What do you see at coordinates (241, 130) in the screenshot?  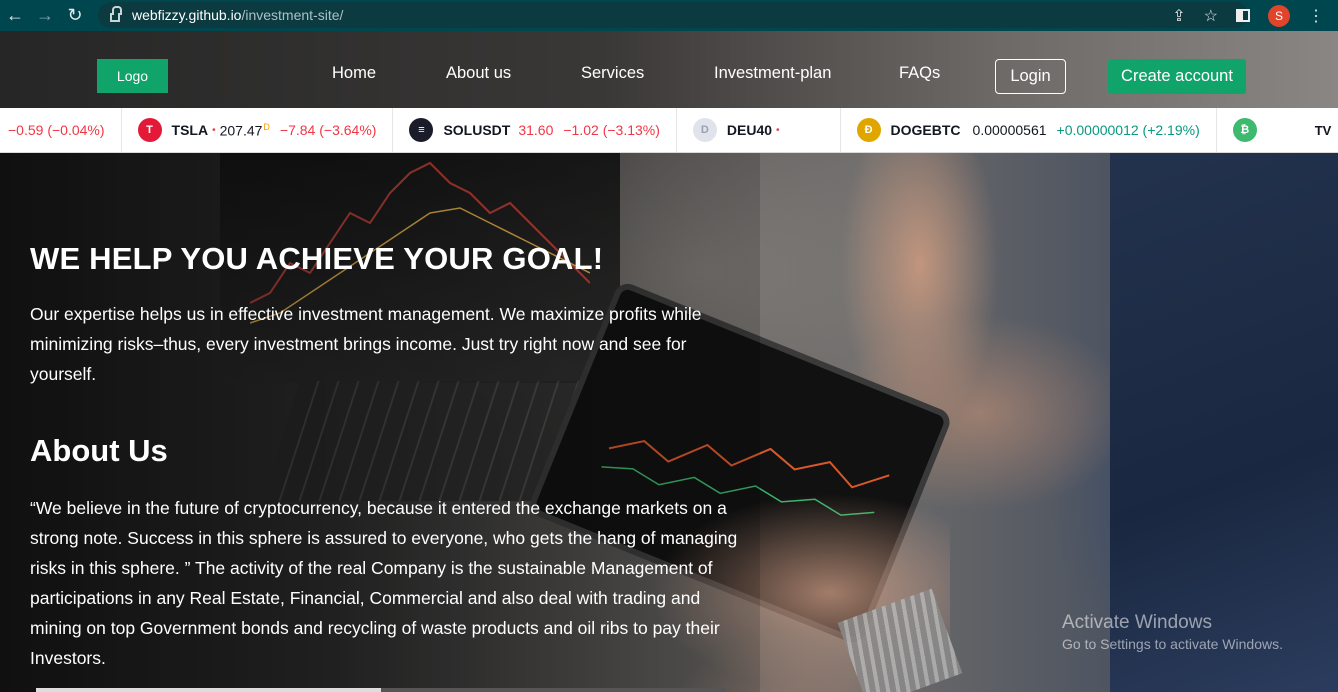 I see `ticker-price-value: 207.47` at bounding box center [241, 130].